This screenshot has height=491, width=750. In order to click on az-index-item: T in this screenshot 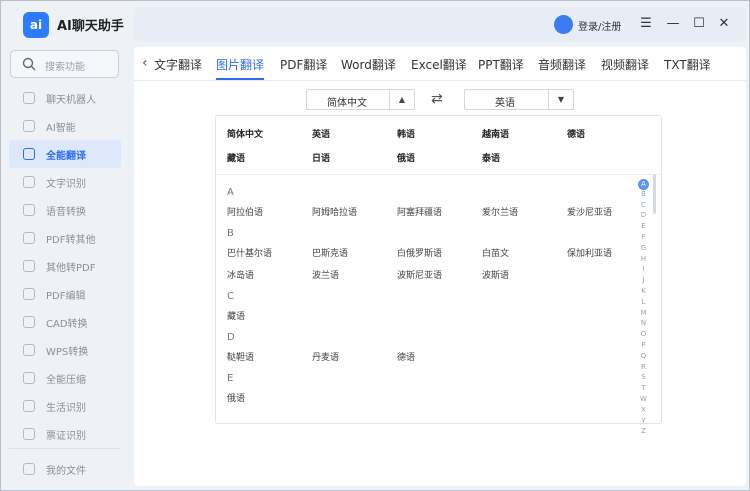, I will do `click(643, 388)`.